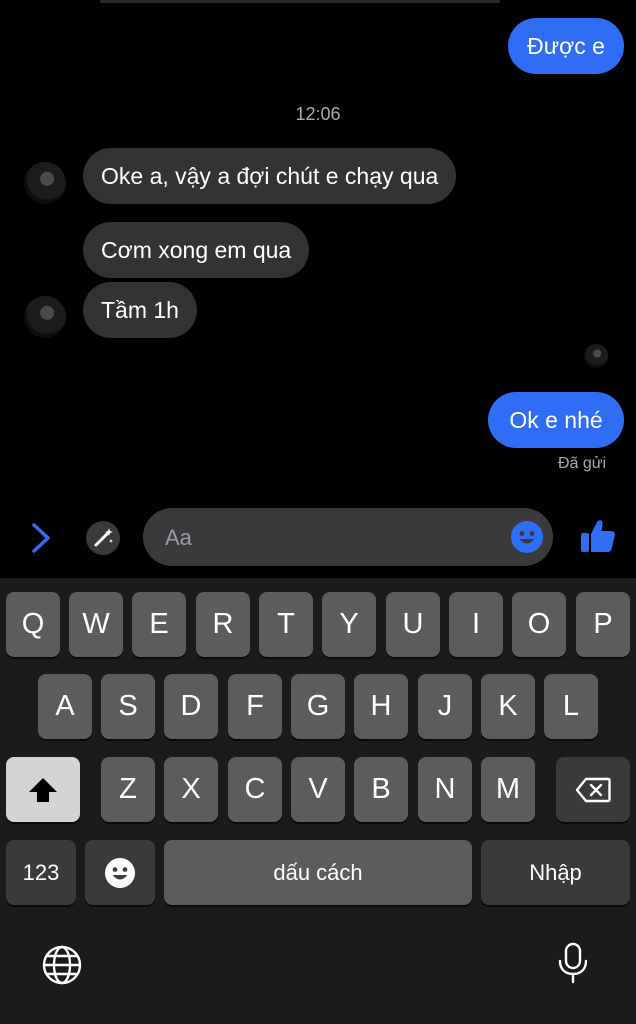 This screenshot has height=1024, width=636. I want to click on shift-icon, so click(43, 789).